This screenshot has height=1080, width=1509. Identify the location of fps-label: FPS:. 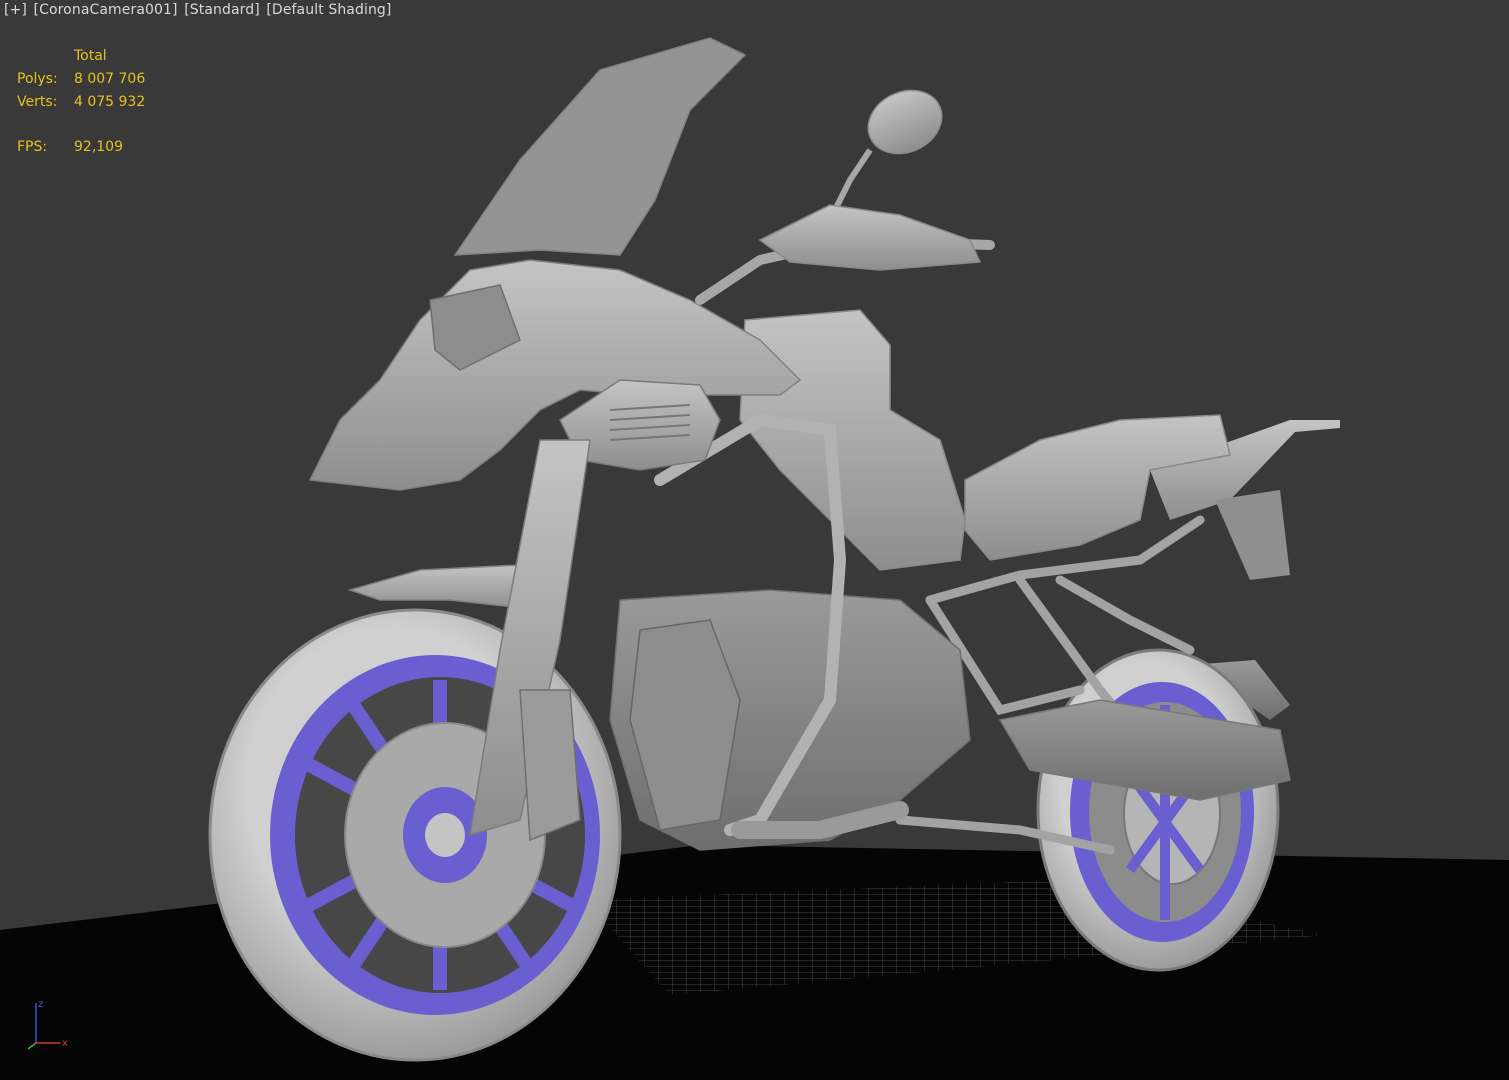
(32, 147).